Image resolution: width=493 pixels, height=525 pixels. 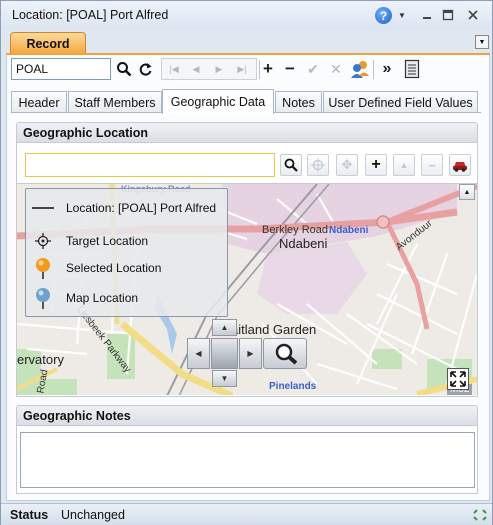 I want to click on tab-geographic-data: Geographic Data, so click(x=218, y=101).